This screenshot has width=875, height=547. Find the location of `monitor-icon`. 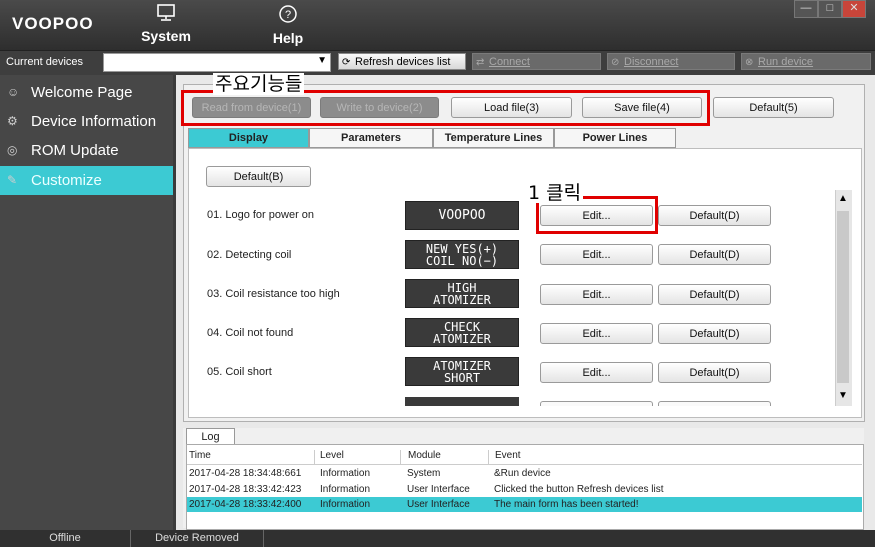

monitor-icon is located at coordinates (166, 15).